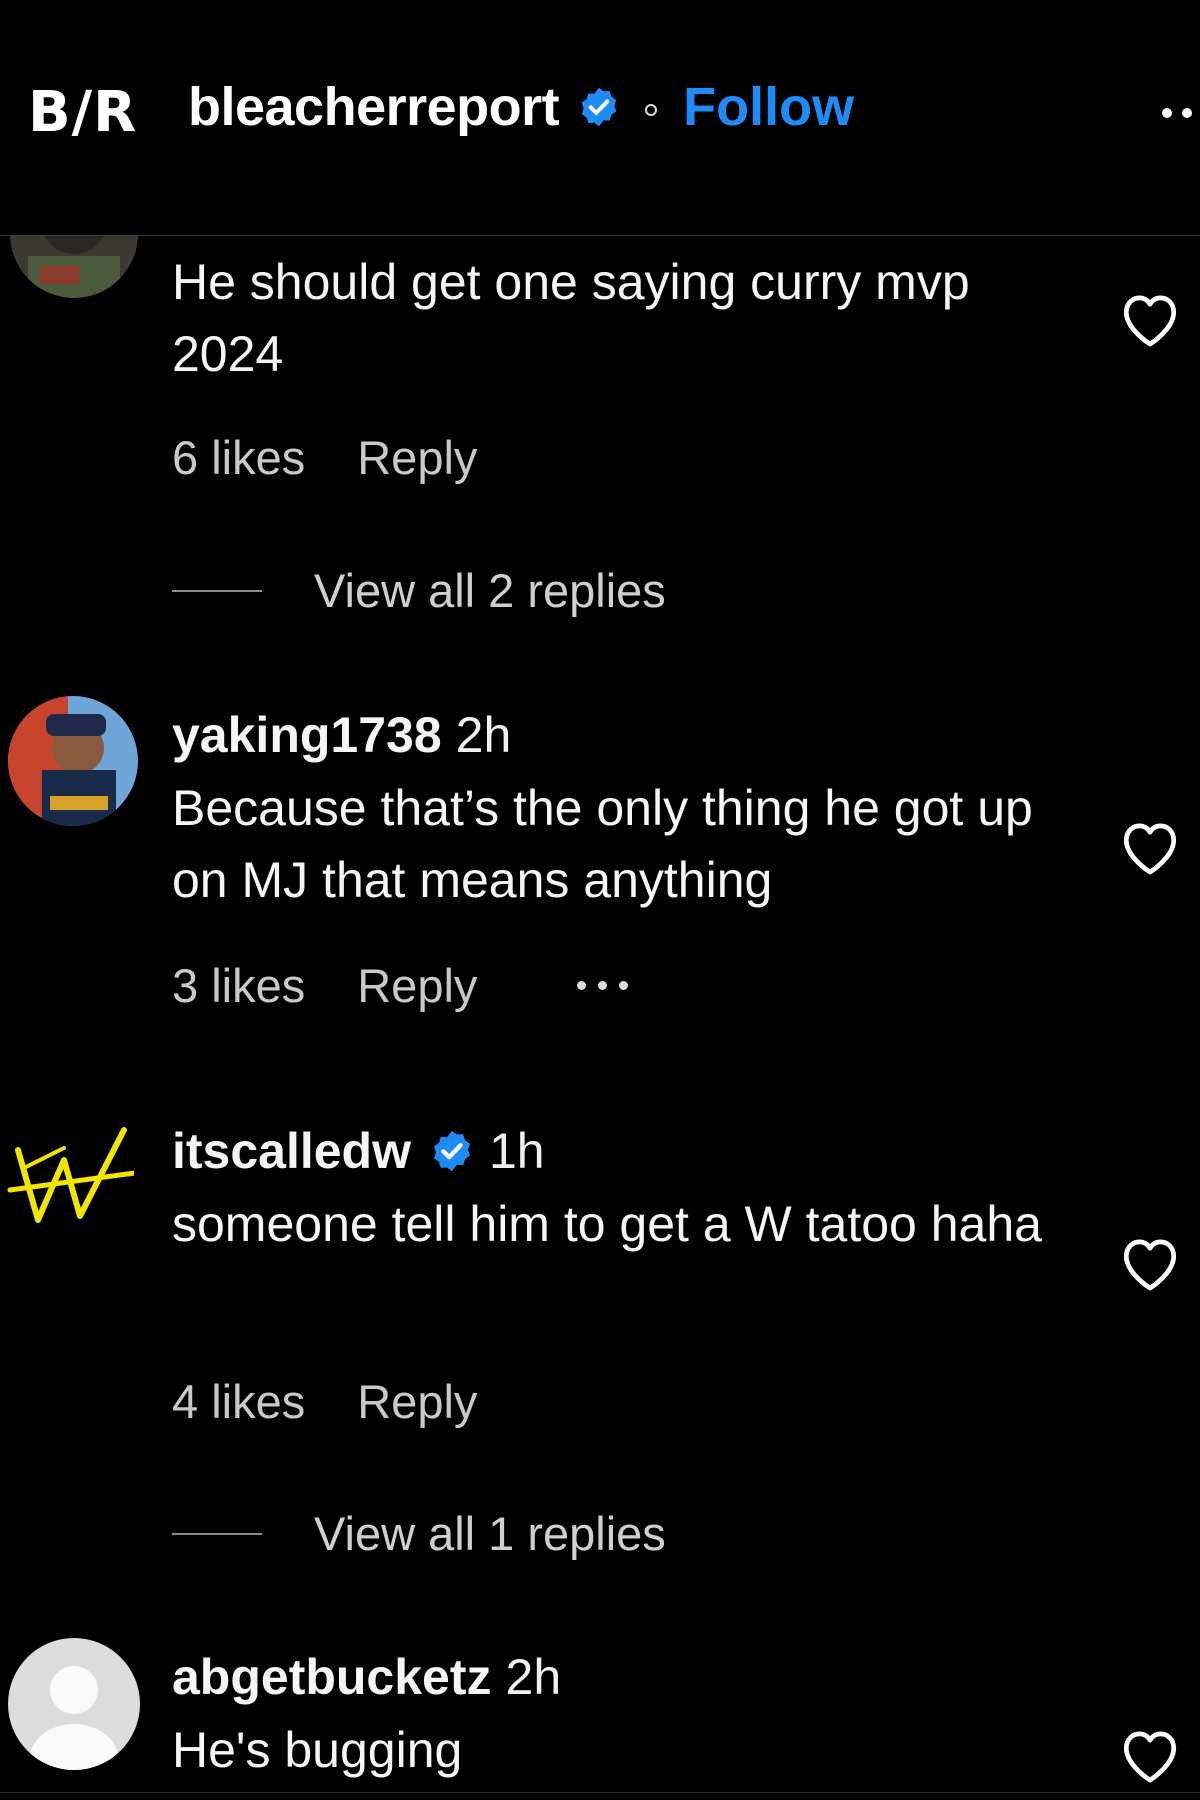 Image resolution: width=1200 pixels, height=1800 pixels. What do you see at coordinates (238, 1401) in the screenshot?
I see `likes-count: 4 likes` at bounding box center [238, 1401].